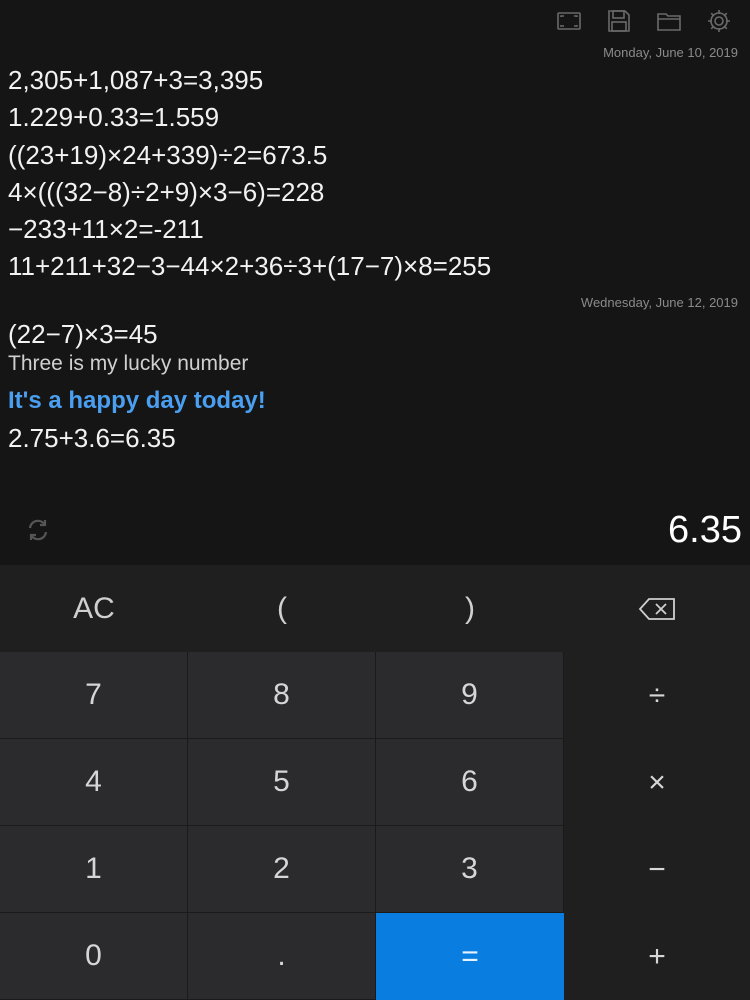 This screenshot has width=750, height=1000. Describe the element at coordinates (619, 21) in the screenshot. I see `save-icon` at that location.